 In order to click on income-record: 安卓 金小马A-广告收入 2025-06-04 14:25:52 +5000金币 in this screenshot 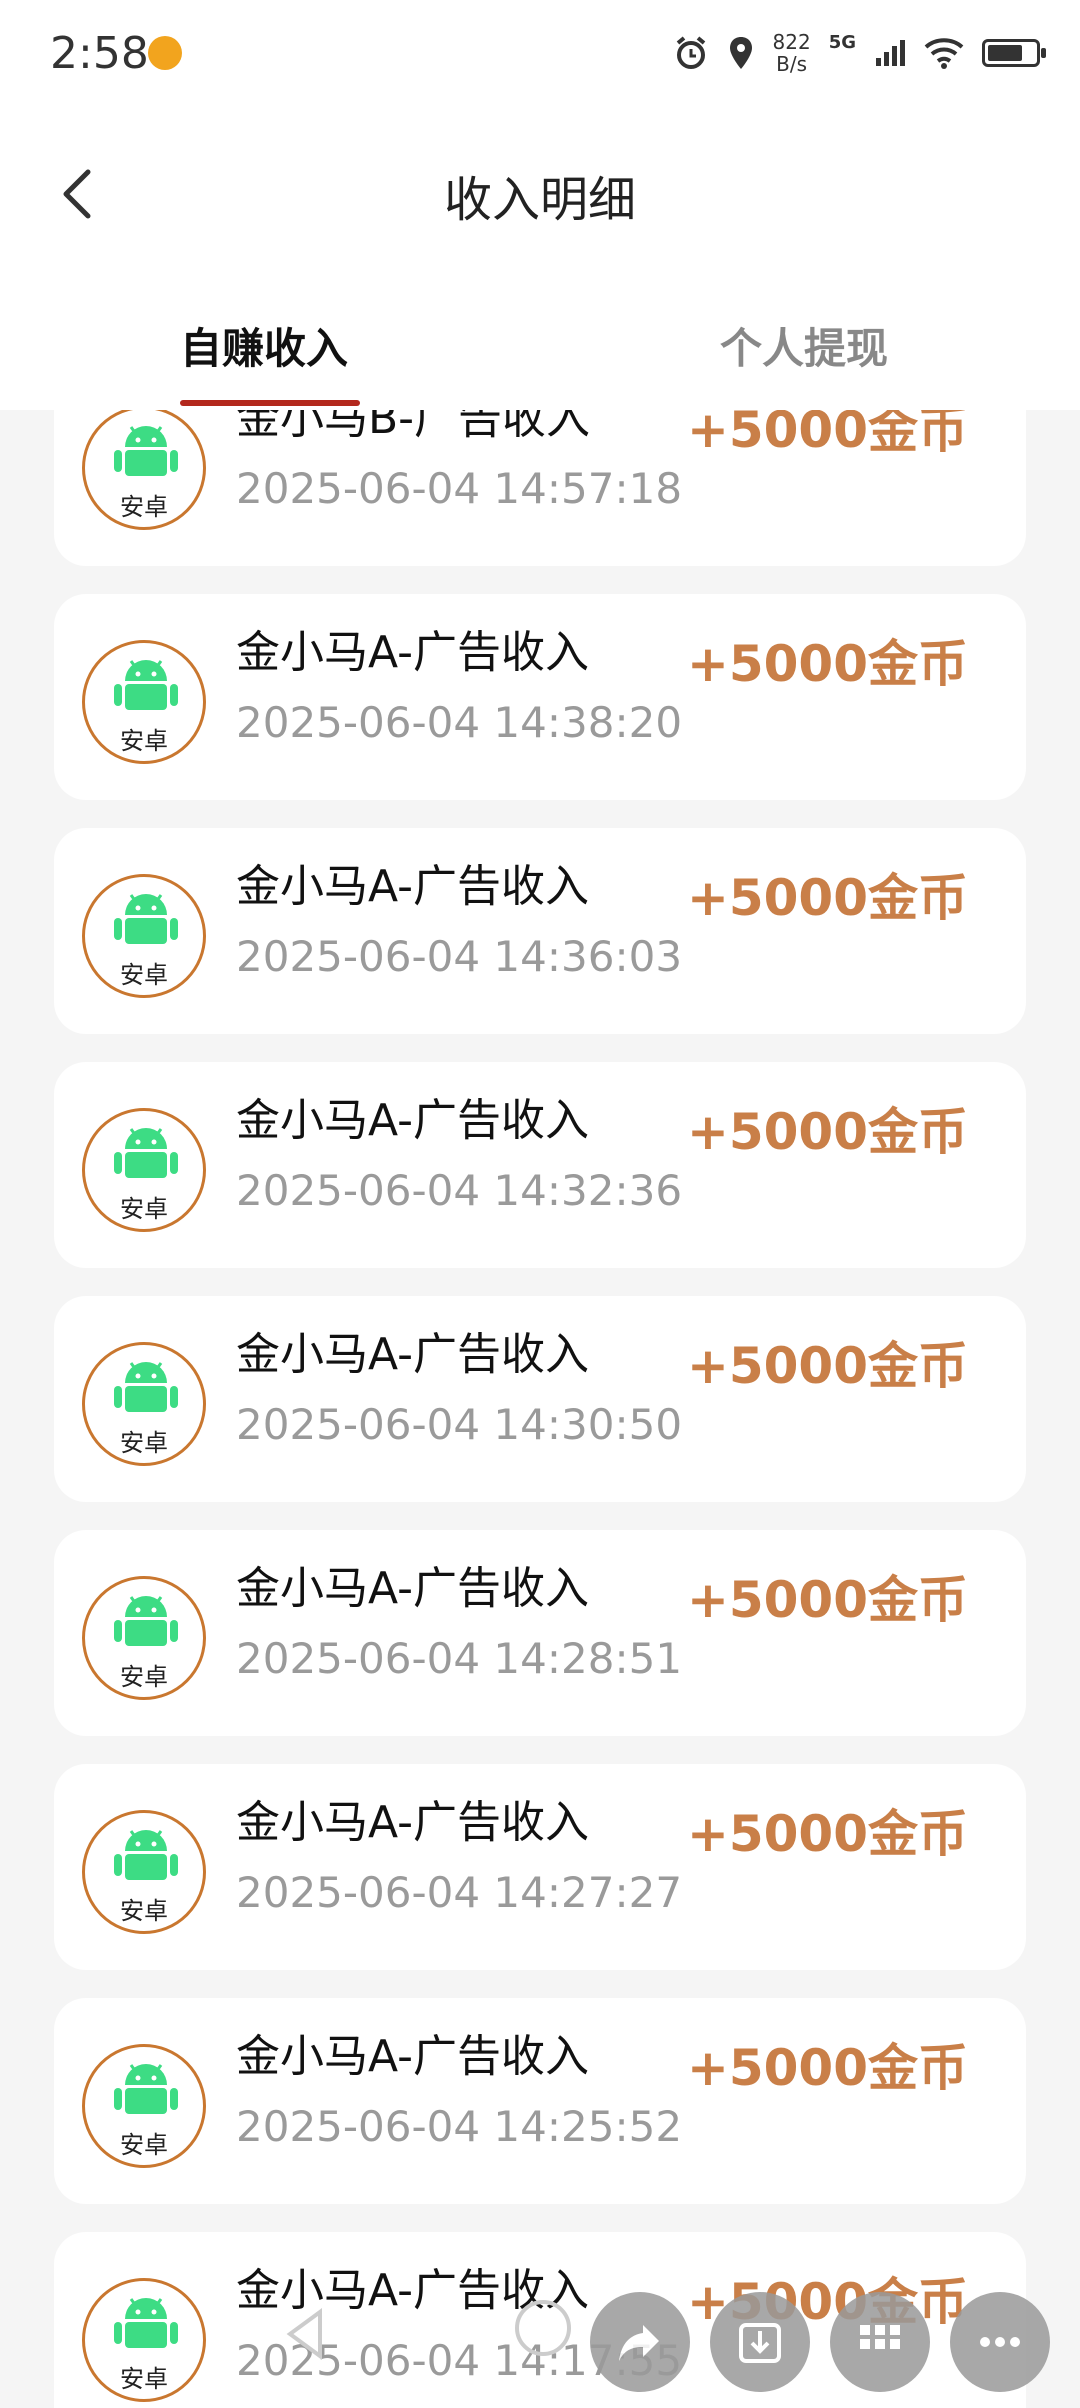, I will do `click(540, 2101)`.